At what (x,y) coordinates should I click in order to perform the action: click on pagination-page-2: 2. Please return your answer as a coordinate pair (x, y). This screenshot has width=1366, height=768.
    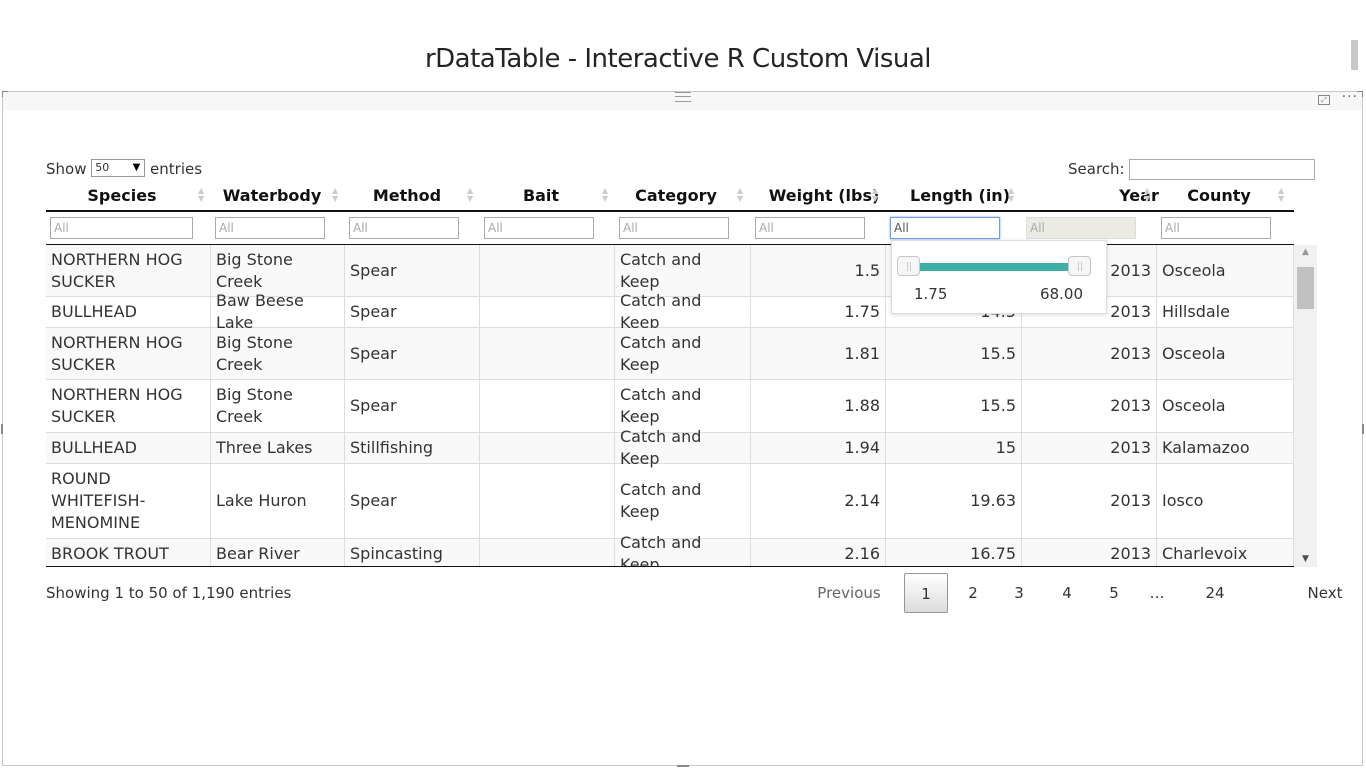
    Looking at the image, I should click on (973, 593).